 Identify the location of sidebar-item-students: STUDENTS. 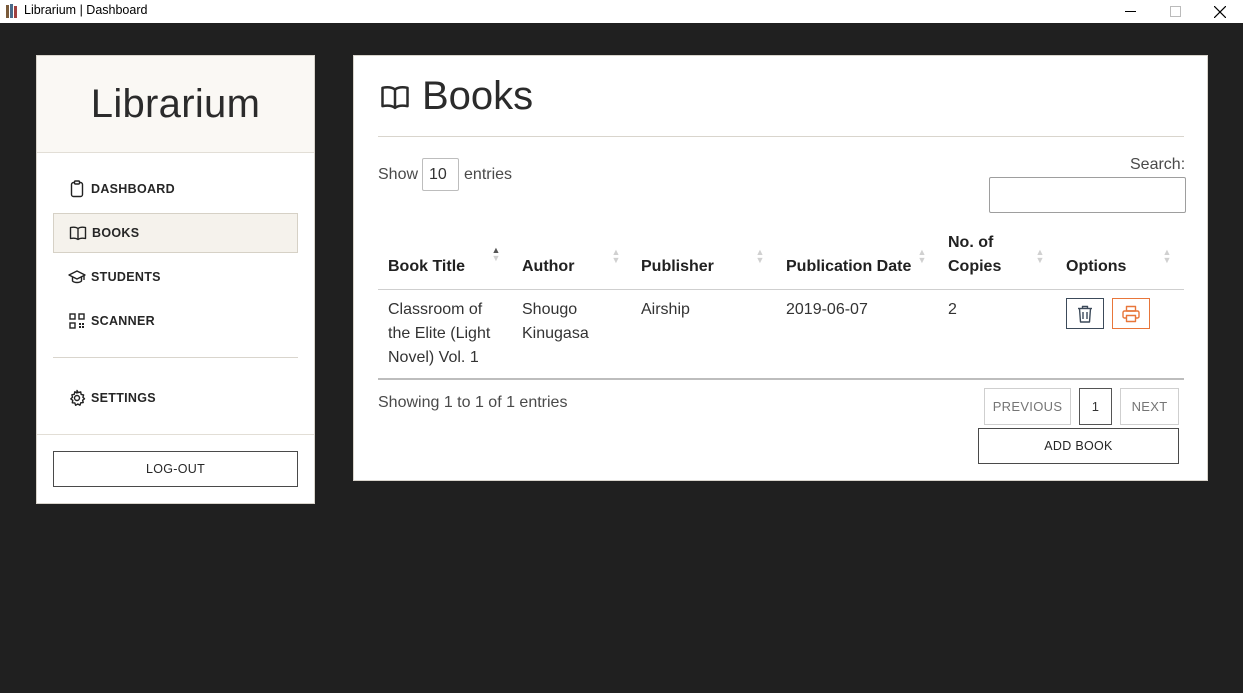
(175, 277).